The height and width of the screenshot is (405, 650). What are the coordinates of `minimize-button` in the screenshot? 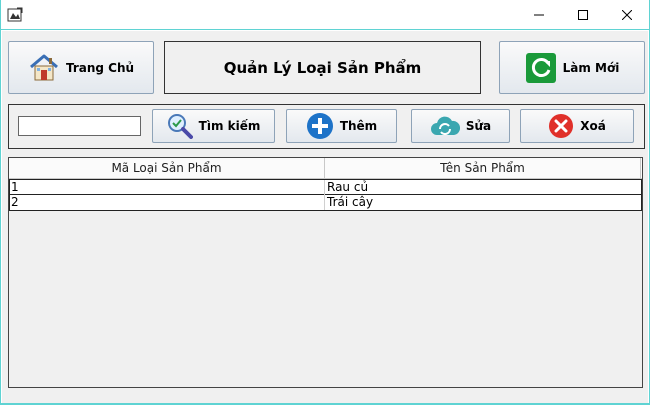 It's located at (539, 15).